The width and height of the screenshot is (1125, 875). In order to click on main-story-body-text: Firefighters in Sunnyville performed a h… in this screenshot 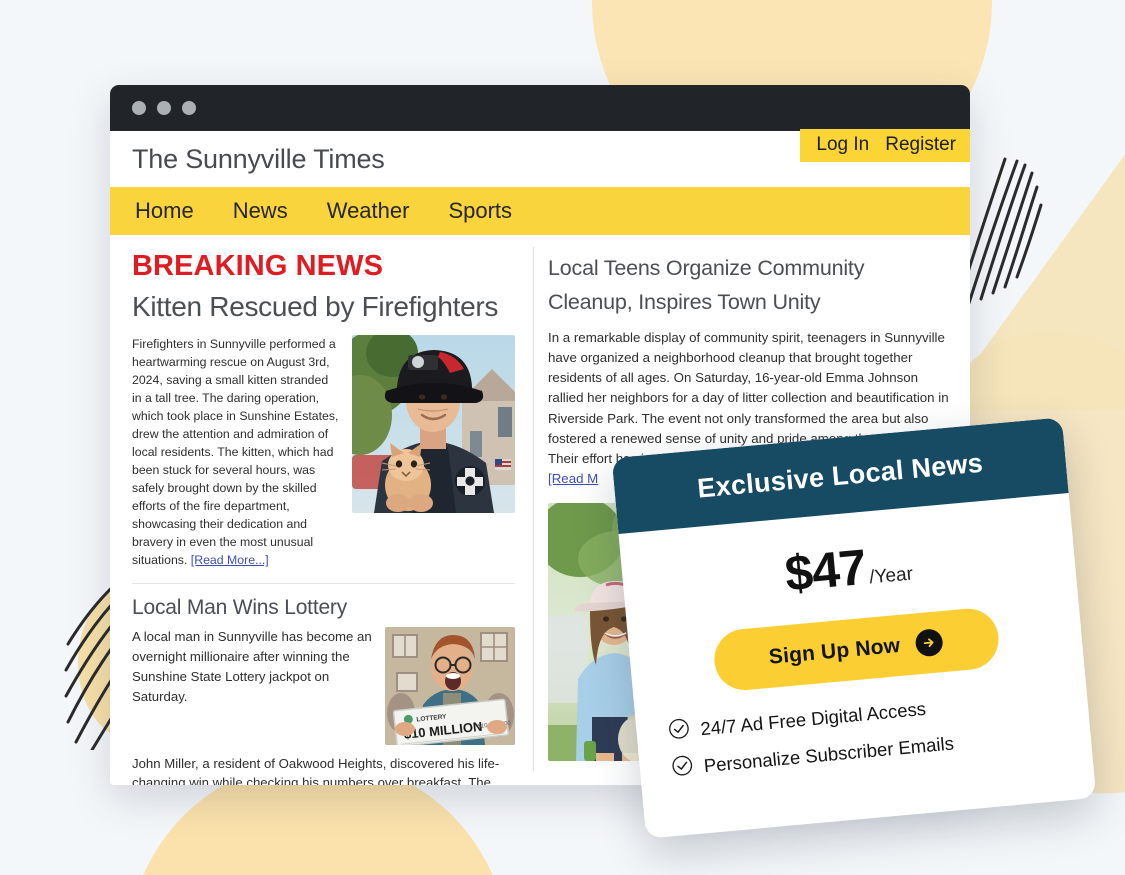, I will do `click(235, 452)`.